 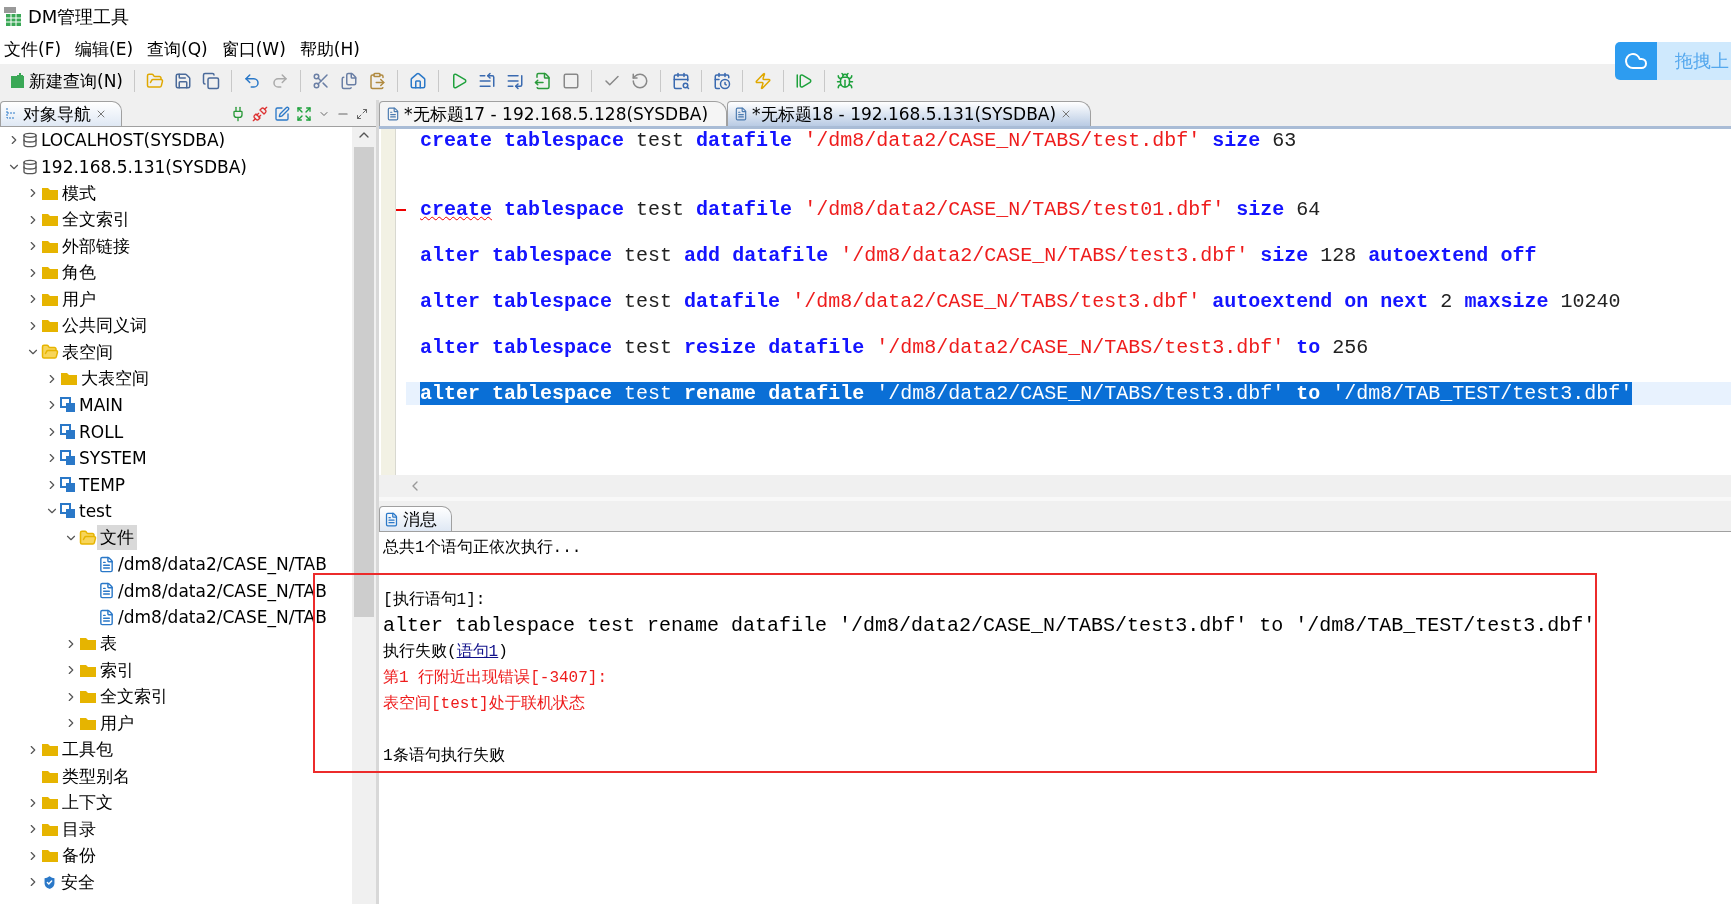 I want to click on error-message: 第1 行附近出现错误[-3407]:, so click(x=495, y=677).